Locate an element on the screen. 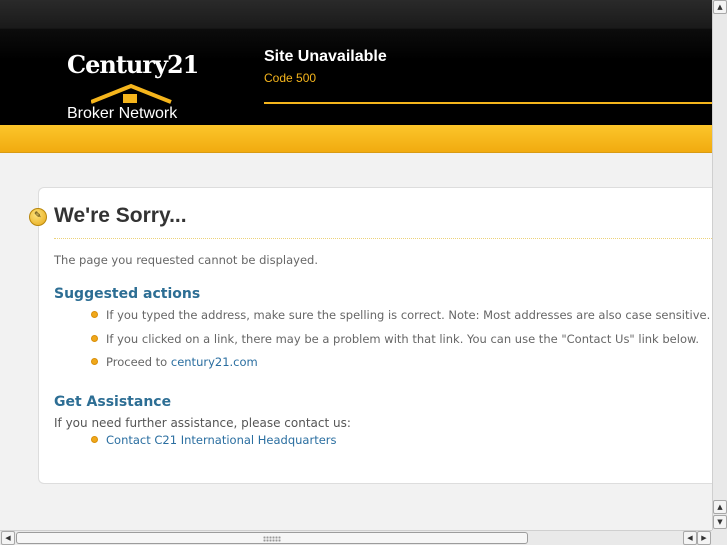 The width and height of the screenshot is (727, 545). vertical-scrollbar: ▲ ▲ ▼ is located at coordinates (719, 265).